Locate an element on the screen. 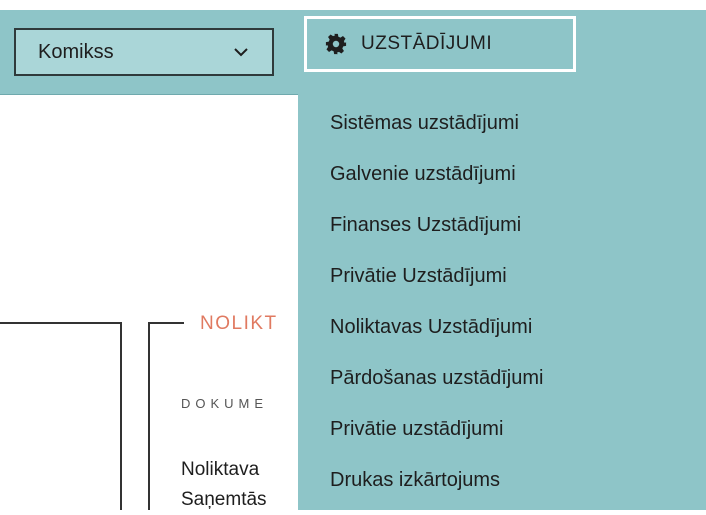  gear-icon is located at coordinates (336, 44).